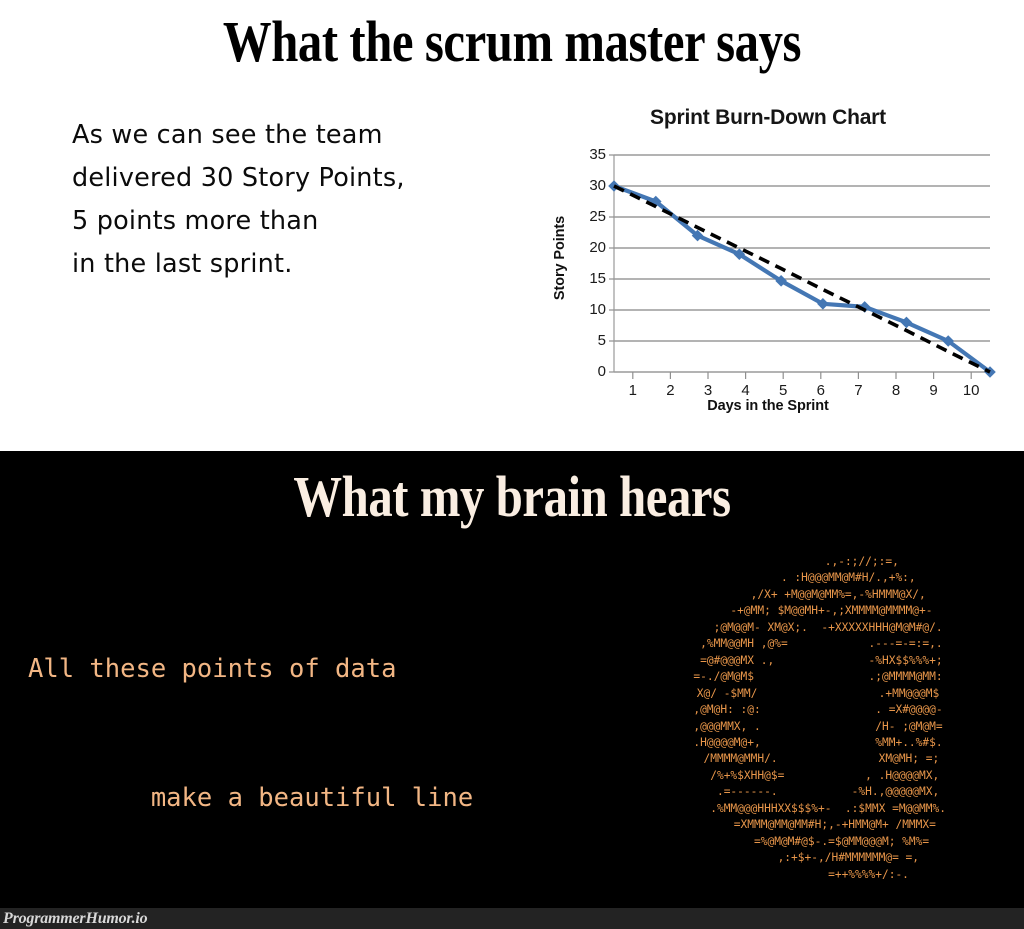 This screenshot has height=929, width=1024. What do you see at coordinates (818, 710) in the screenshot?
I see `ascii-art-line: ,@M@H: :@: . =X#@@@@-` at bounding box center [818, 710].